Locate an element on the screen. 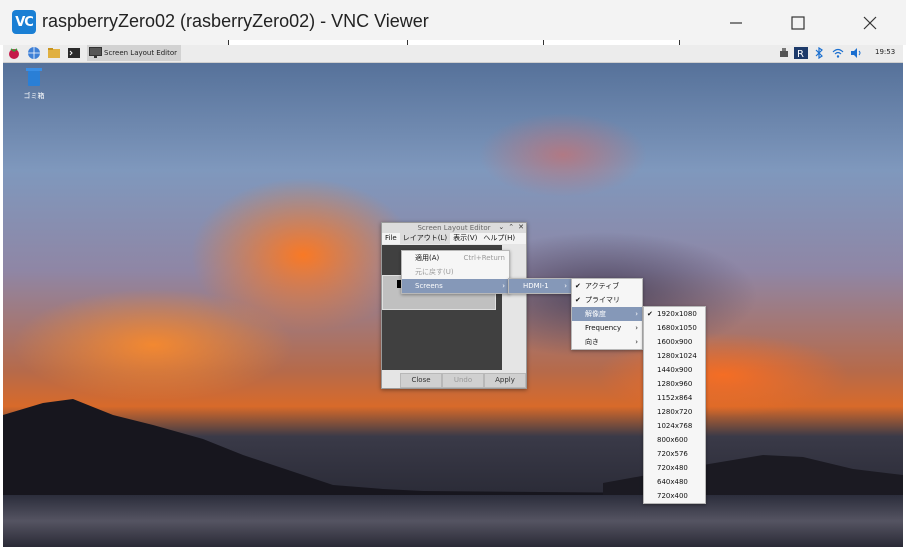  close-icon is located at coordinates (870, 22).